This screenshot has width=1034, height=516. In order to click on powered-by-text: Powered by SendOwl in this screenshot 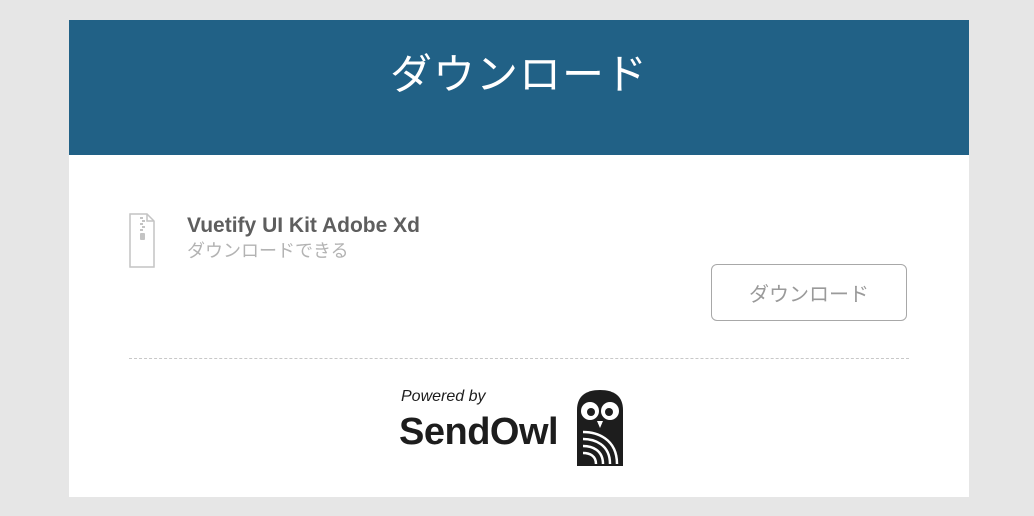, I will do `click(479, 421)`.